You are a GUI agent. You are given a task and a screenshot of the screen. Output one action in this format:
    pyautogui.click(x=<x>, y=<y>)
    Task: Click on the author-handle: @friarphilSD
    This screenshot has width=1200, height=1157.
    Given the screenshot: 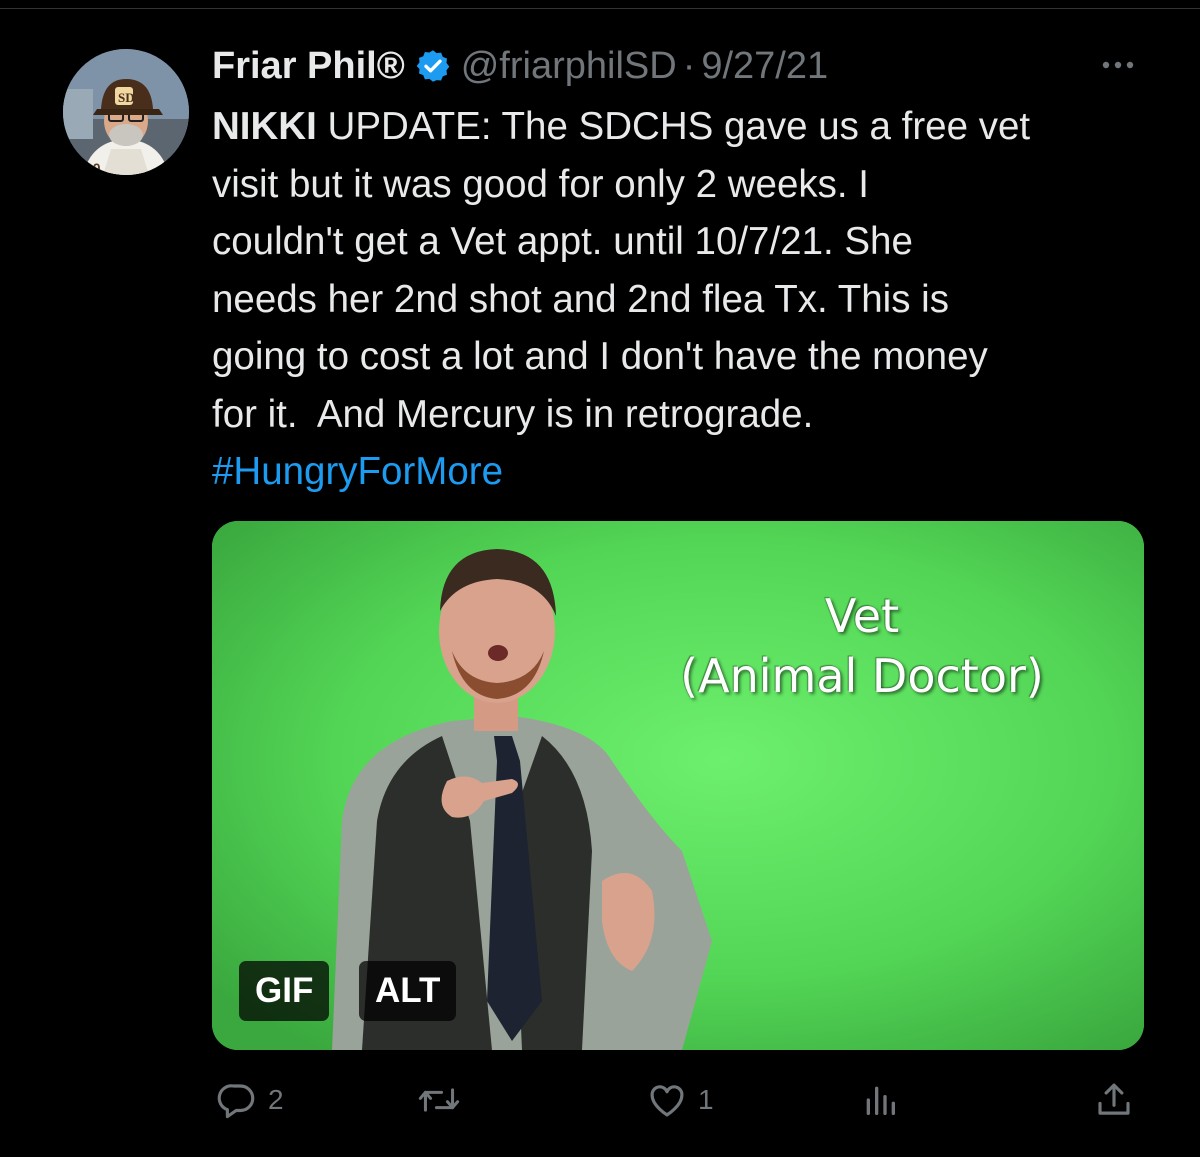 What is the action you would take?
    pyautogui.click(x=569, y=66)
    